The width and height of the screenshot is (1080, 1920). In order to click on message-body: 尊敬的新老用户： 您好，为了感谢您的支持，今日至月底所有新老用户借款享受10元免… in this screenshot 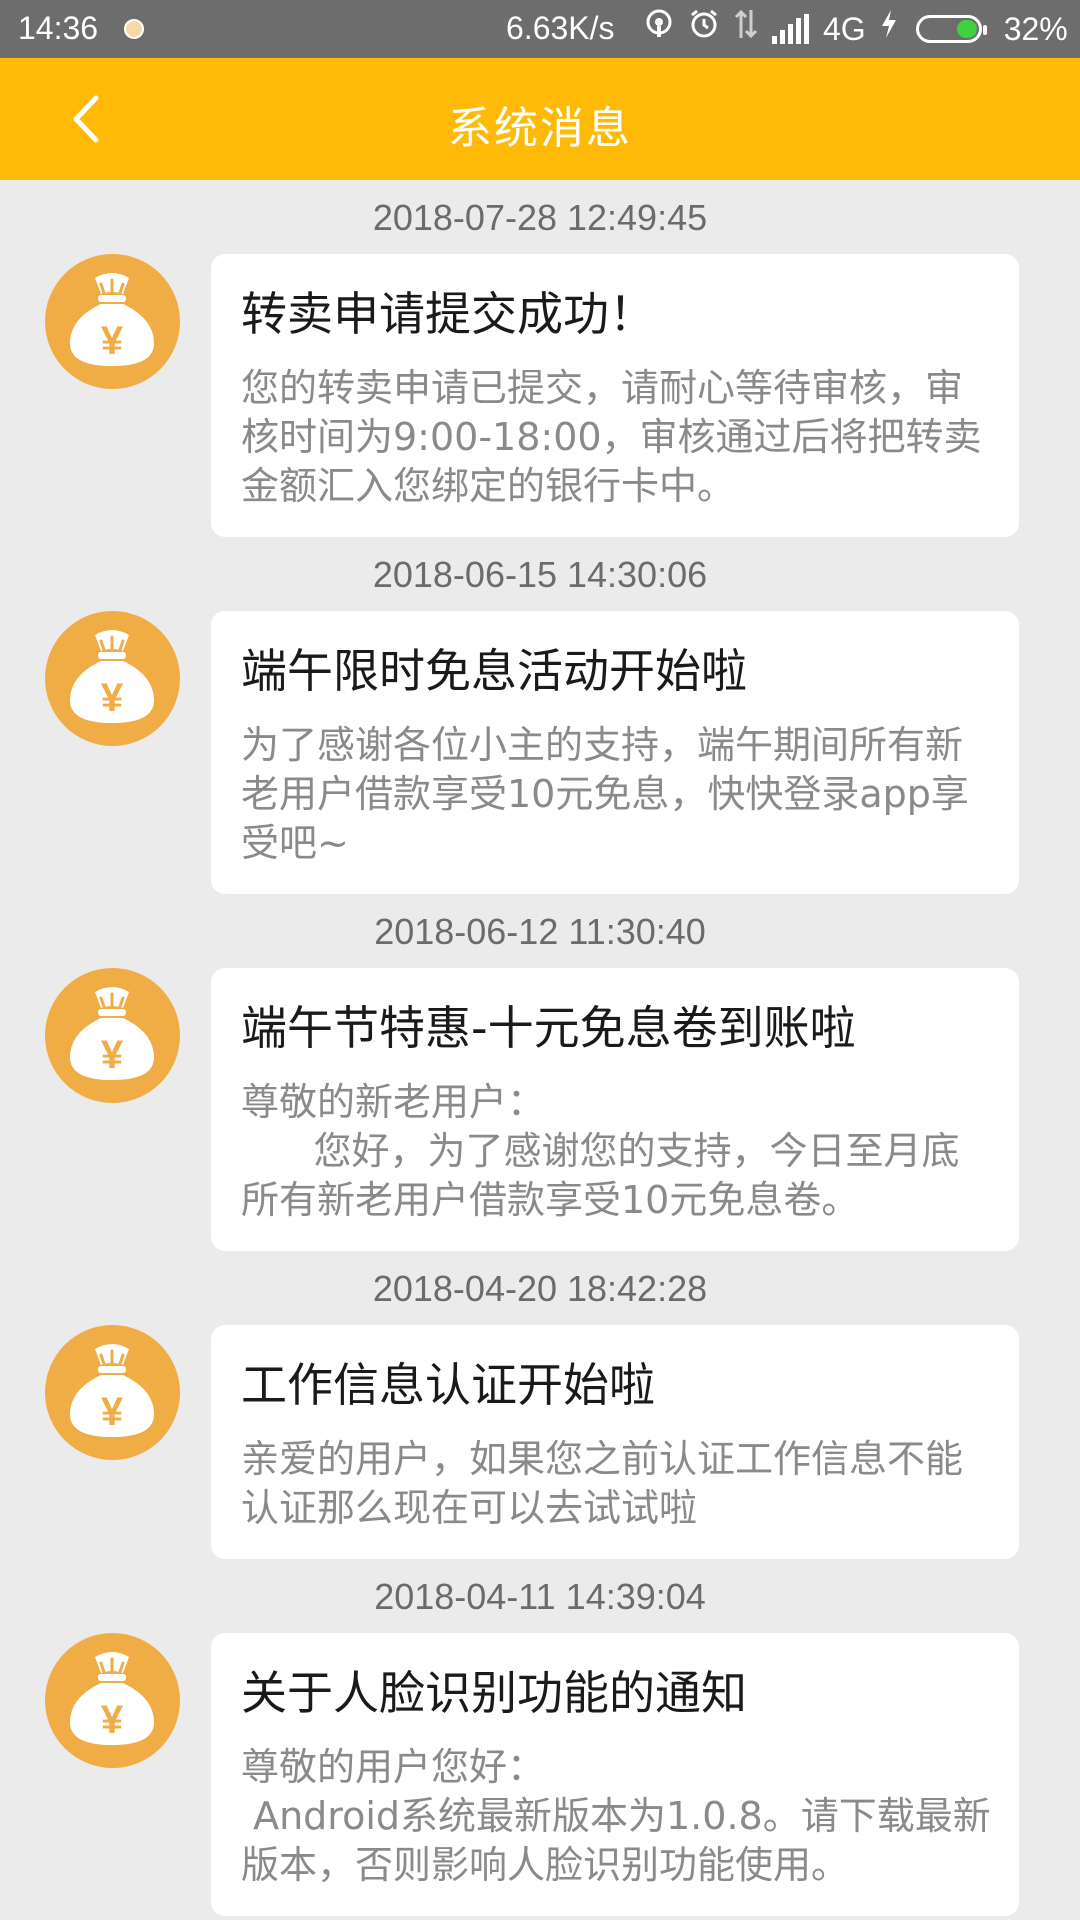, I will do `click(600, 1151)`.